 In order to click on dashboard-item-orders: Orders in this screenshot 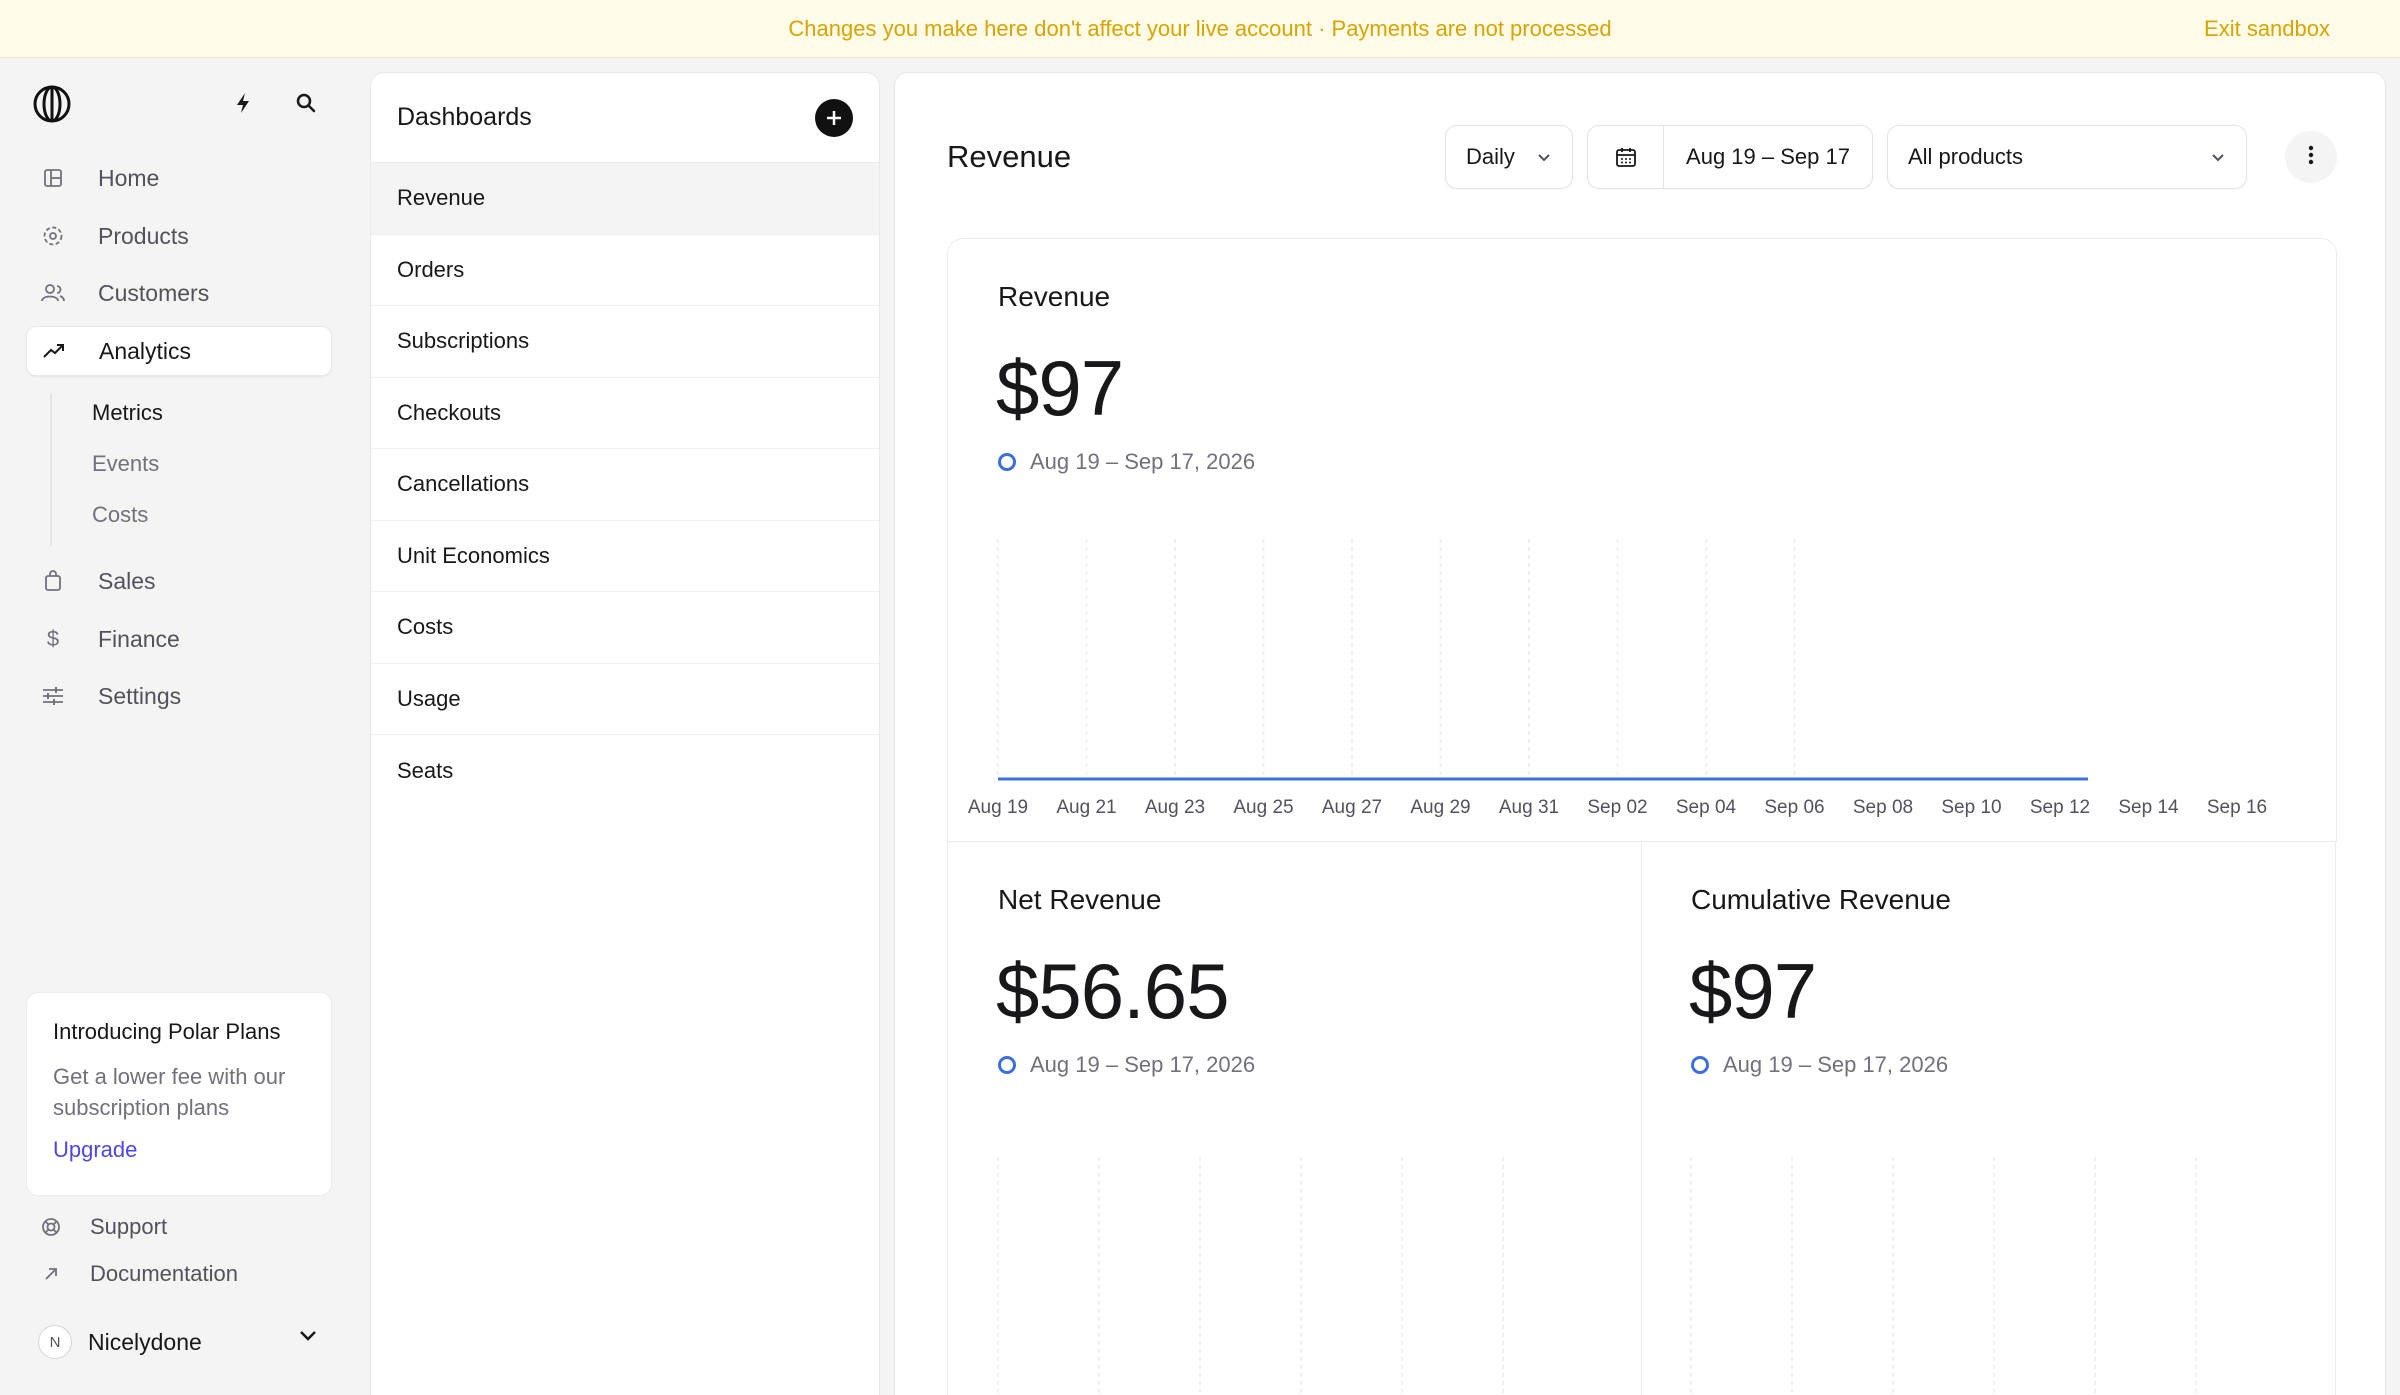, I will do `click(625, 270)`.